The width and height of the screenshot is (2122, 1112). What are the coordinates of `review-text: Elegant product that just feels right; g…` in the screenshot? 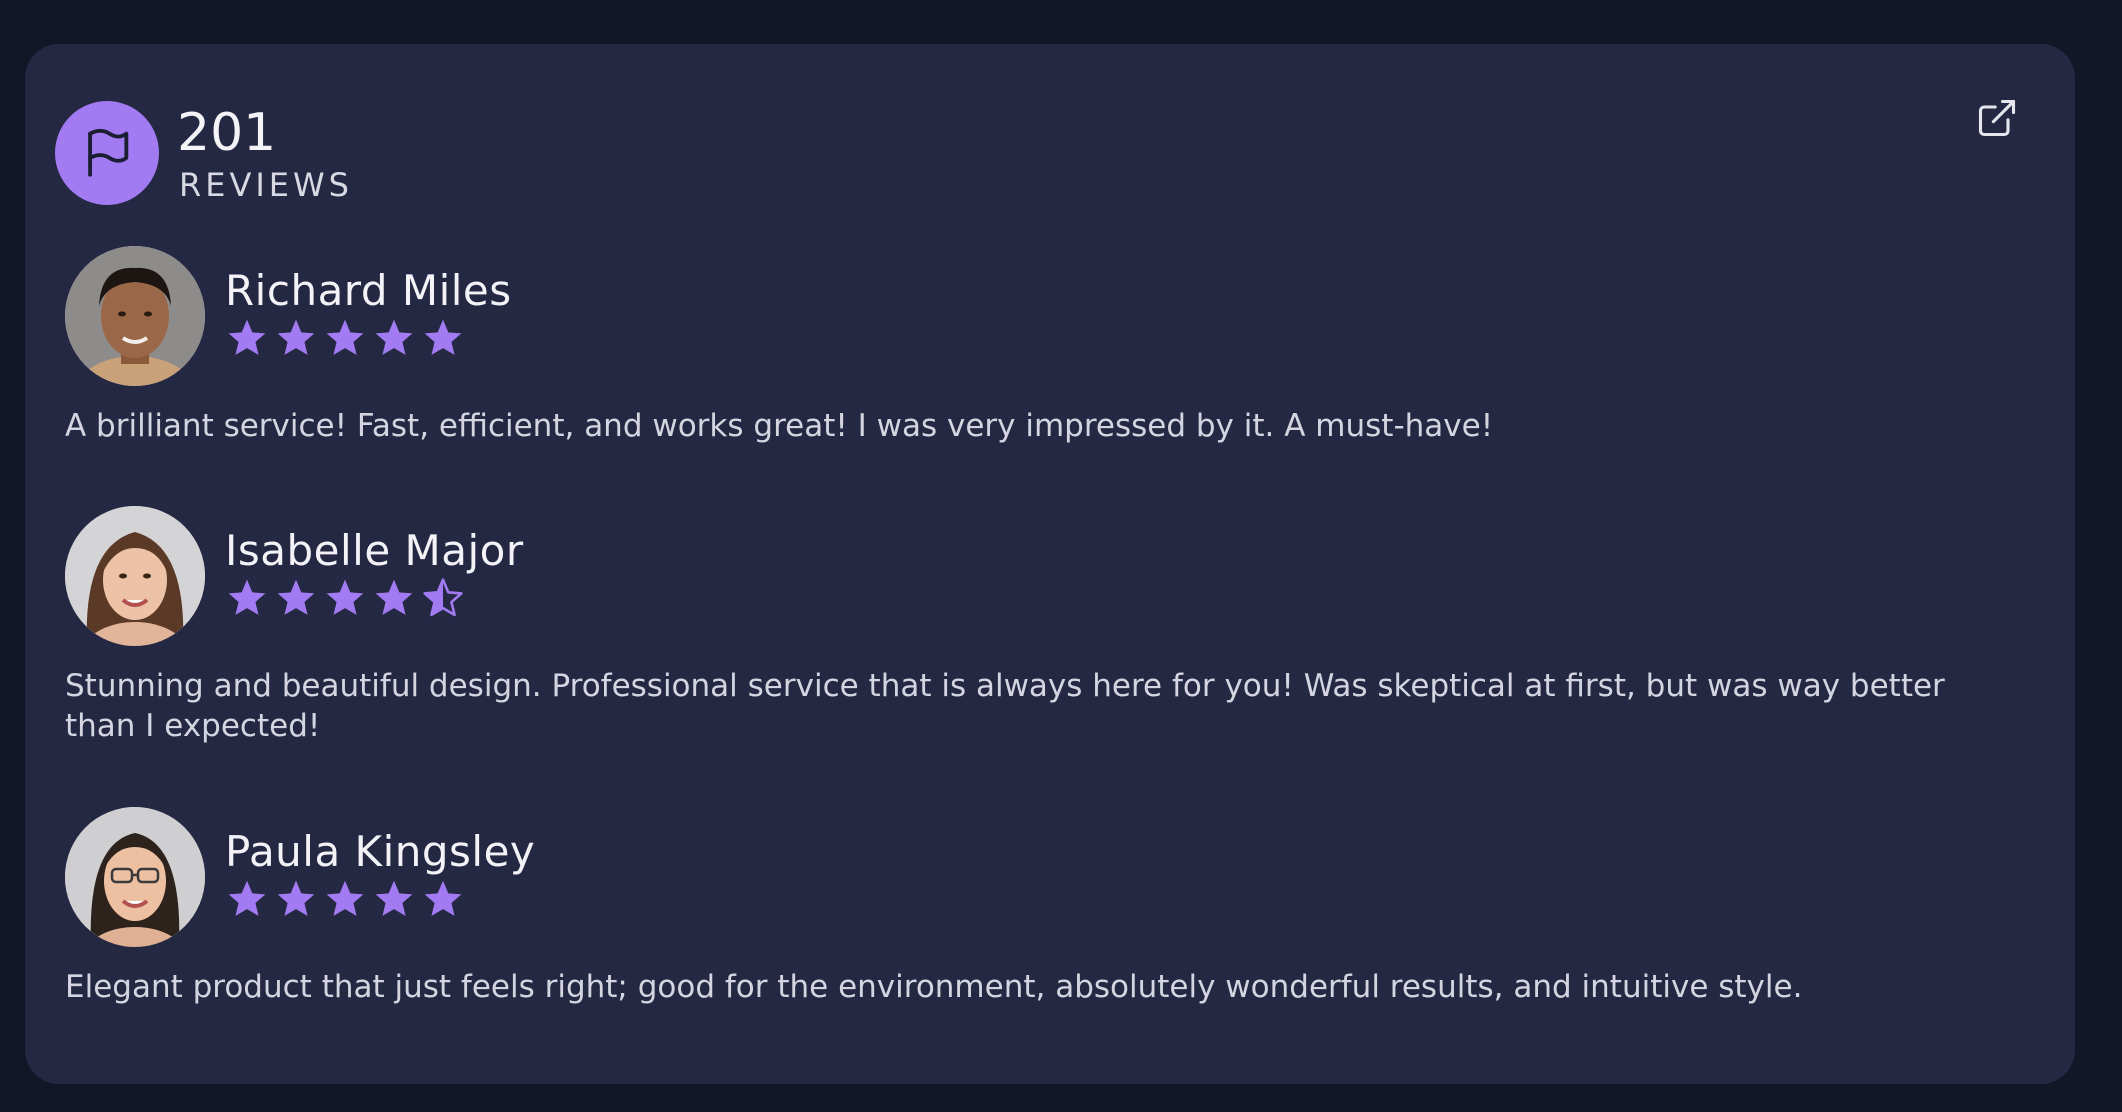 It's located at (934, 987).